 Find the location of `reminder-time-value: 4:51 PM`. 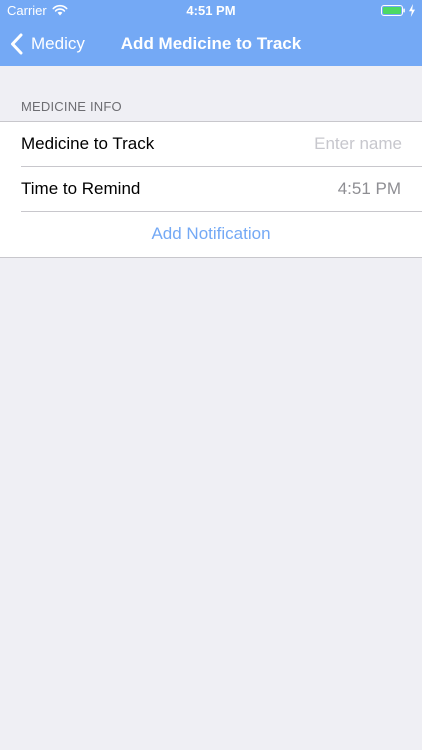

reminder-time-value: 4:51 PM is located at coordinates (369, 189).